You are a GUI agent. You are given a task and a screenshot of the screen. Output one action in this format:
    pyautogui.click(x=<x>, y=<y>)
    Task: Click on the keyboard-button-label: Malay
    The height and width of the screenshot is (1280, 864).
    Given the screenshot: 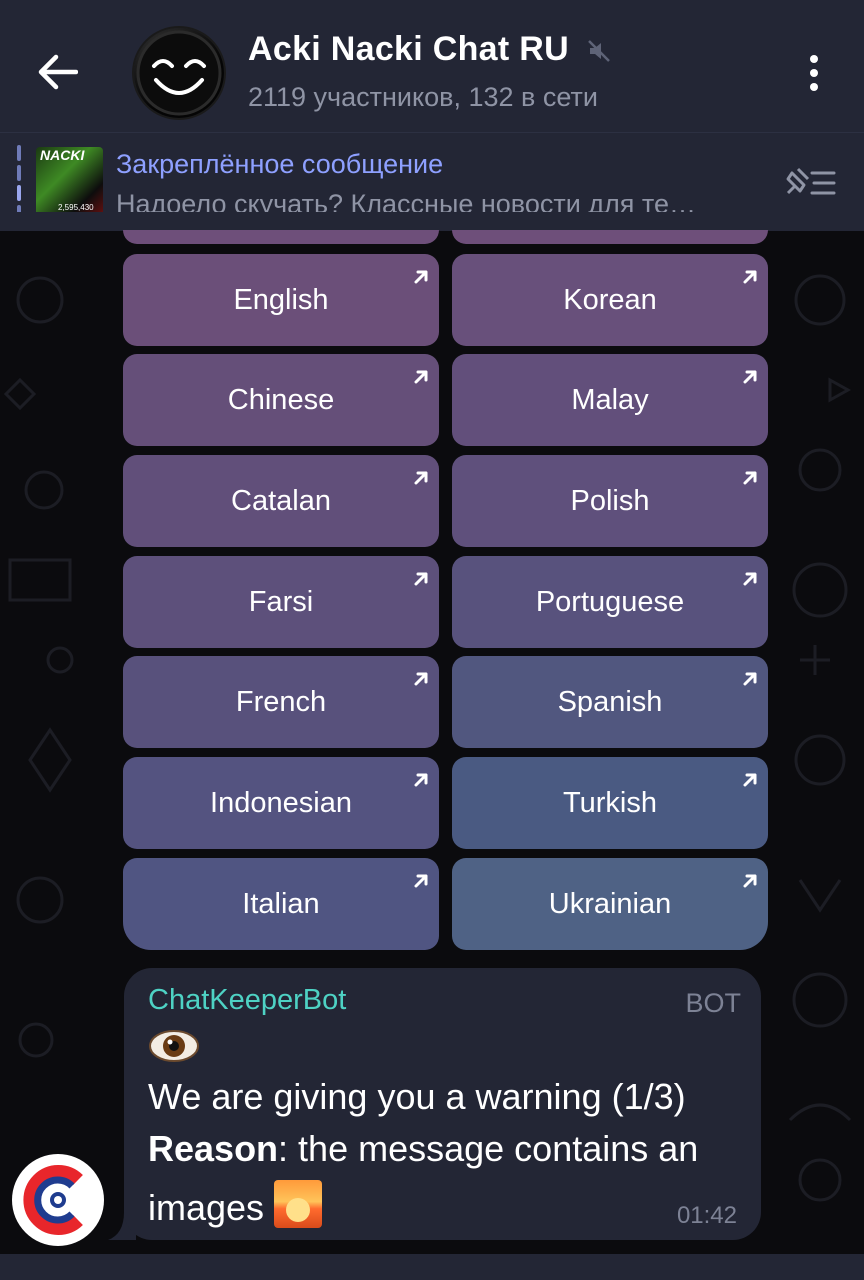 What is the action you would take?
    pyautogui.click(x=610, y=399)
    